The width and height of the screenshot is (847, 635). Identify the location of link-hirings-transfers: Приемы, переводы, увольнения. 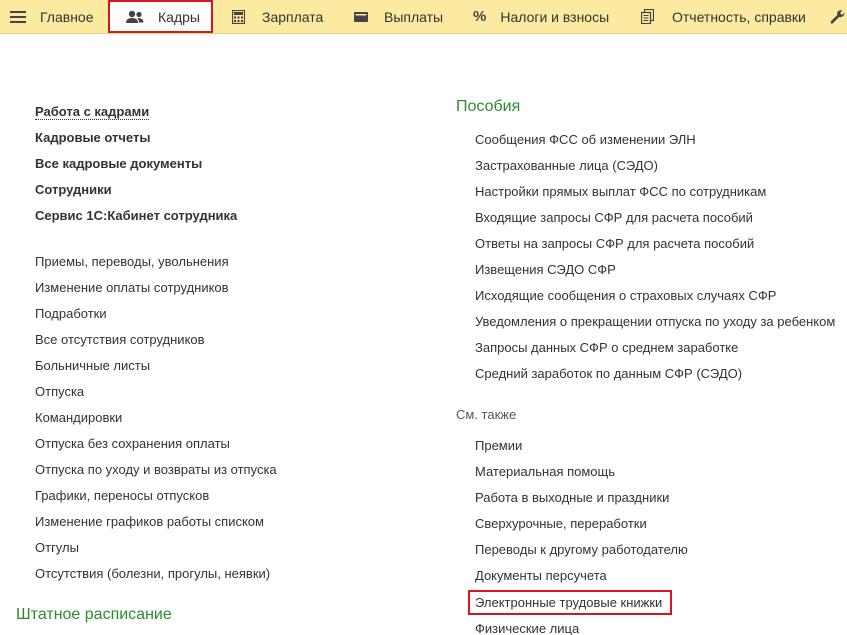
(132, 262).